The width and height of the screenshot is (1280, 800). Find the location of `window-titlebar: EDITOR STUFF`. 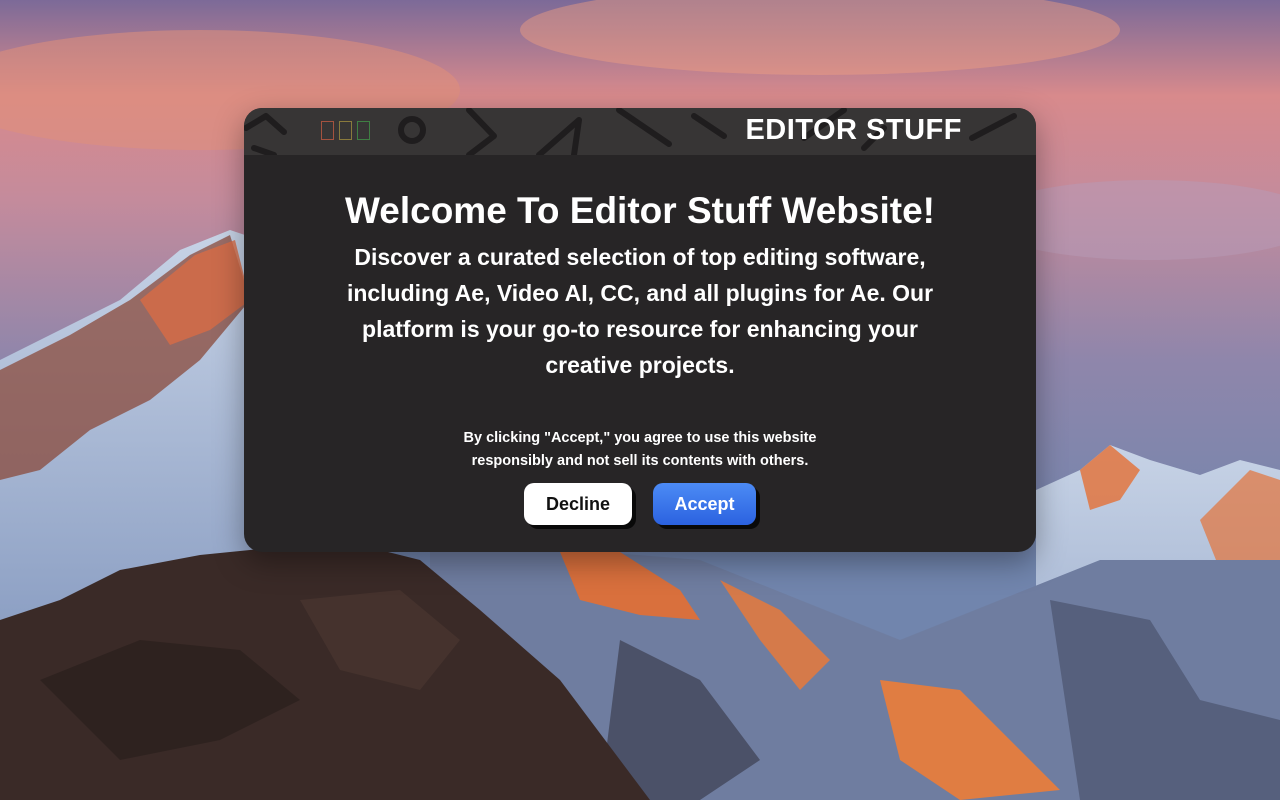

window-titlebar: EDITOR STUFF is located at coordinates (640, 131).